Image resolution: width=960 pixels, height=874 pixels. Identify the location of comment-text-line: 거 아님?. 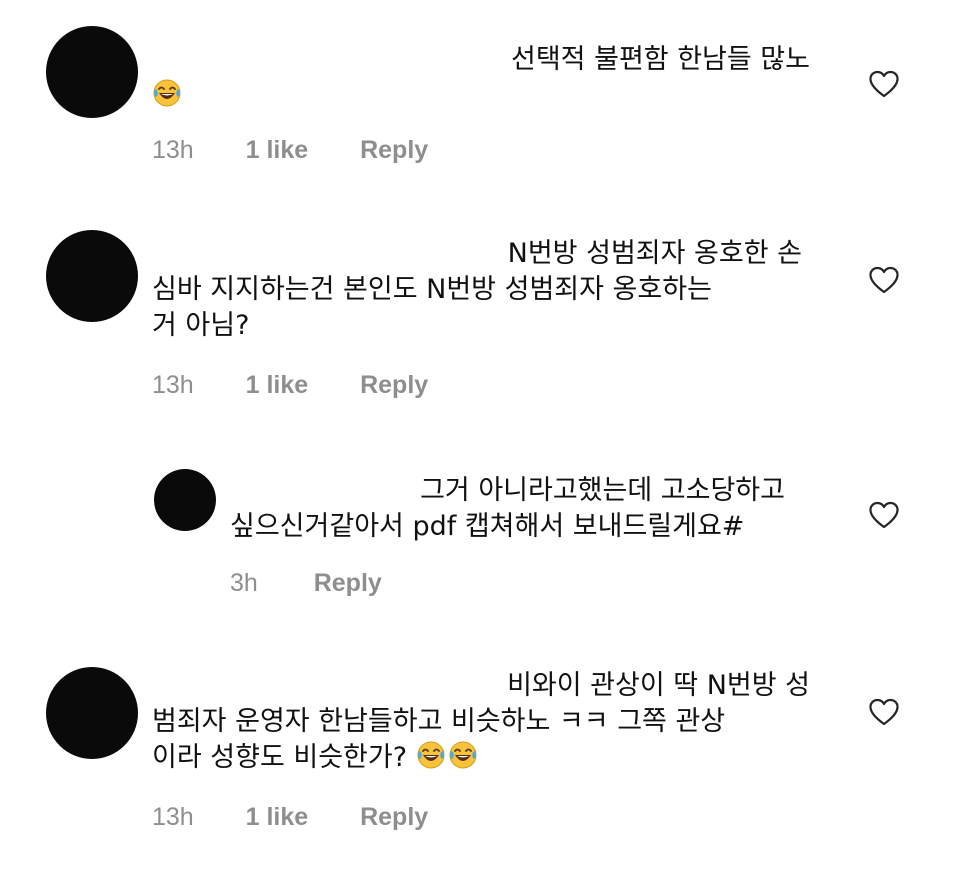
(201, 325).